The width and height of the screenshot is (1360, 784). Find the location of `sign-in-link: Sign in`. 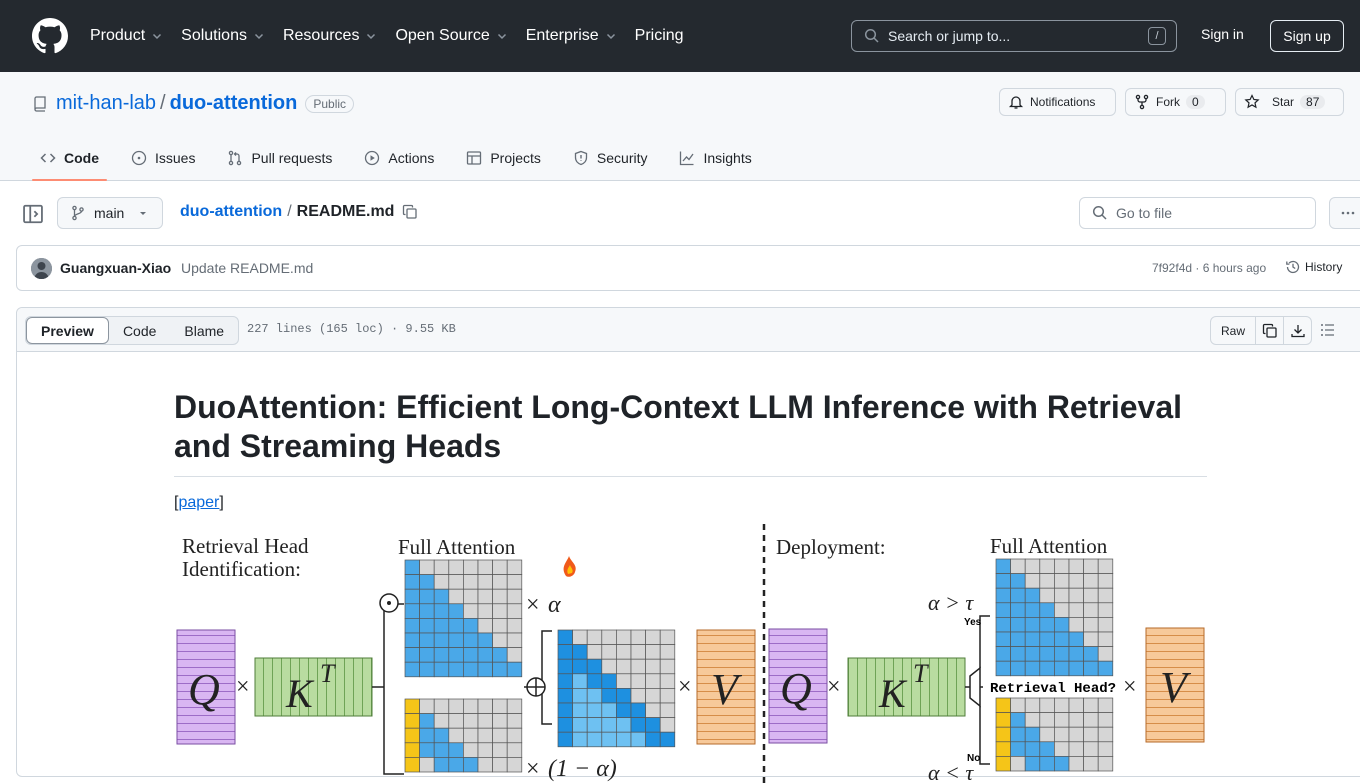

sign-in-link: Sign in is located at coordinates (1222, 34).